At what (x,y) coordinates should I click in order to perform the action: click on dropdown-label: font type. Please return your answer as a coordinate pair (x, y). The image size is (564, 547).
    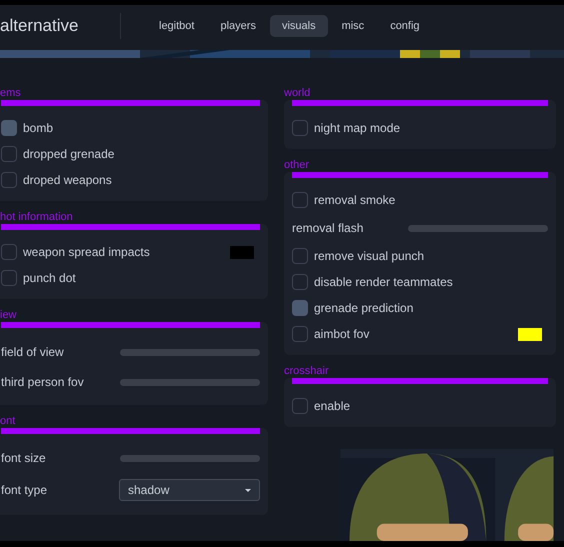
    Looking at the image, I should click on (24, 490).